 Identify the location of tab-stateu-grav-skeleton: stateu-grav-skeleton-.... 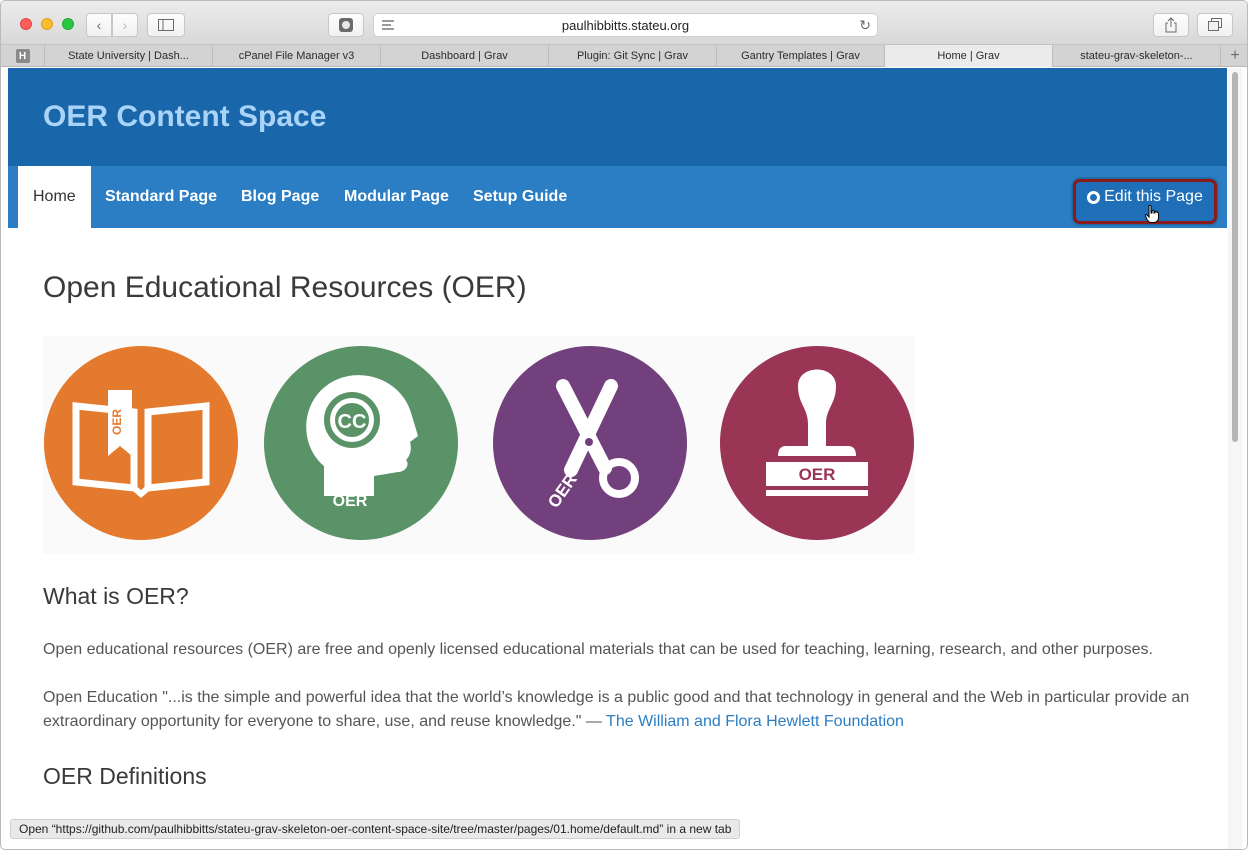
(1137, 56).